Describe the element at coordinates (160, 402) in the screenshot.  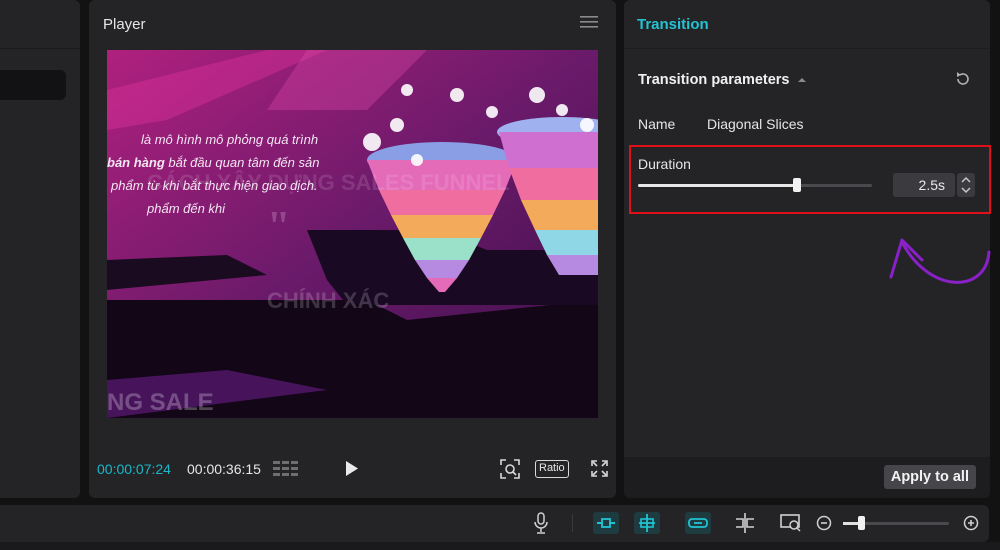
I see `svg-text: NG SALE` at that location.